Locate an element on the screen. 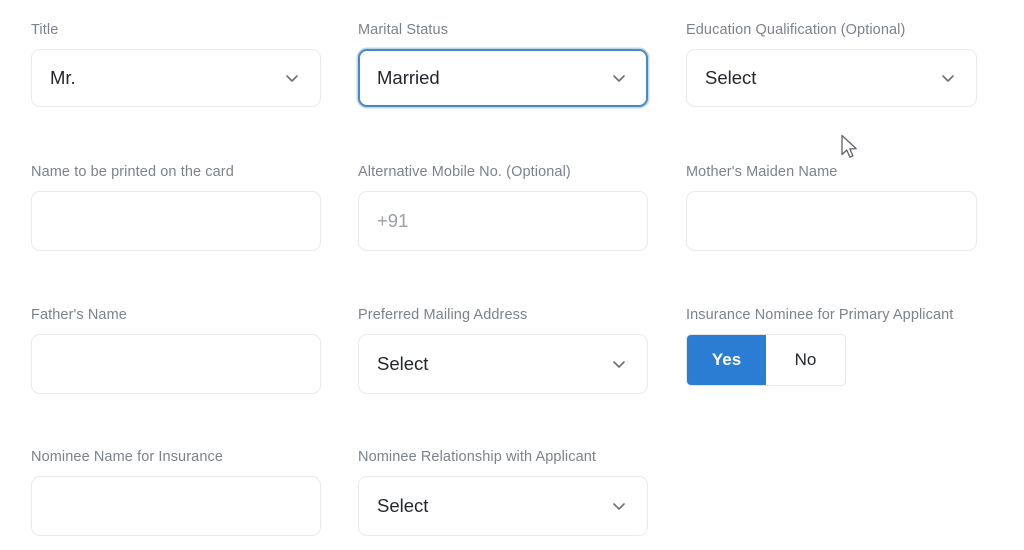 The width and height of the screenshot is (1024, 550). insurance-nominee-toggle: Yes No is located at coordinates (766, 360).